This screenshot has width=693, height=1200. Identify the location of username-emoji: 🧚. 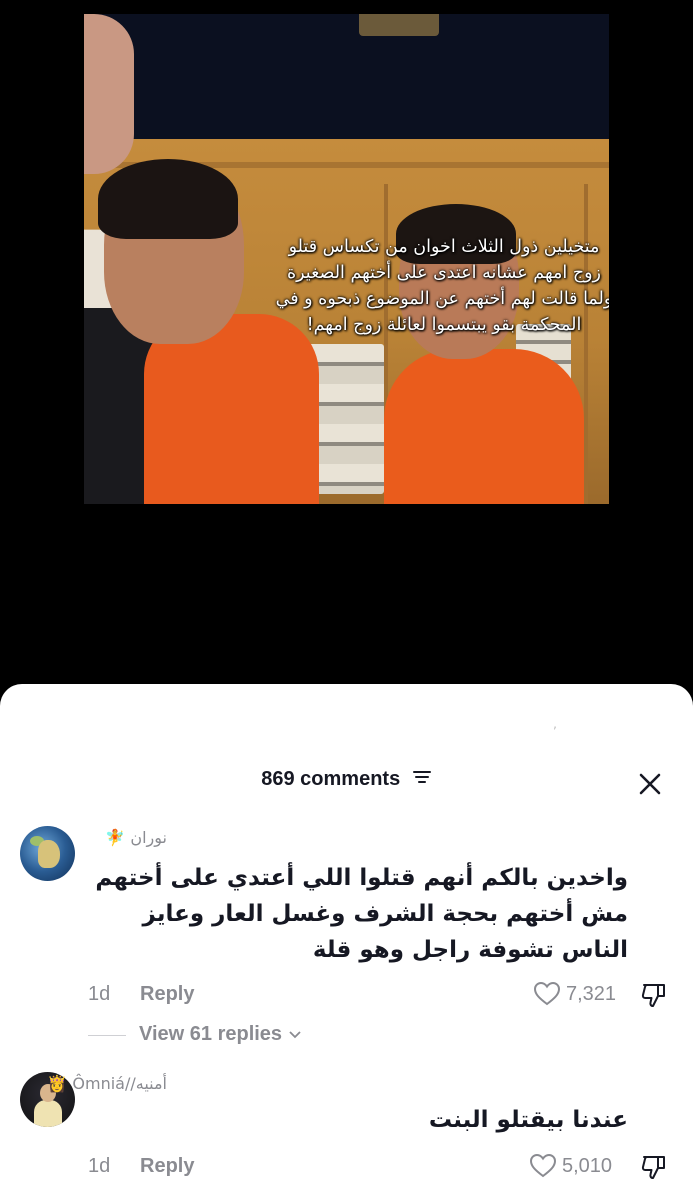
(115, 837).